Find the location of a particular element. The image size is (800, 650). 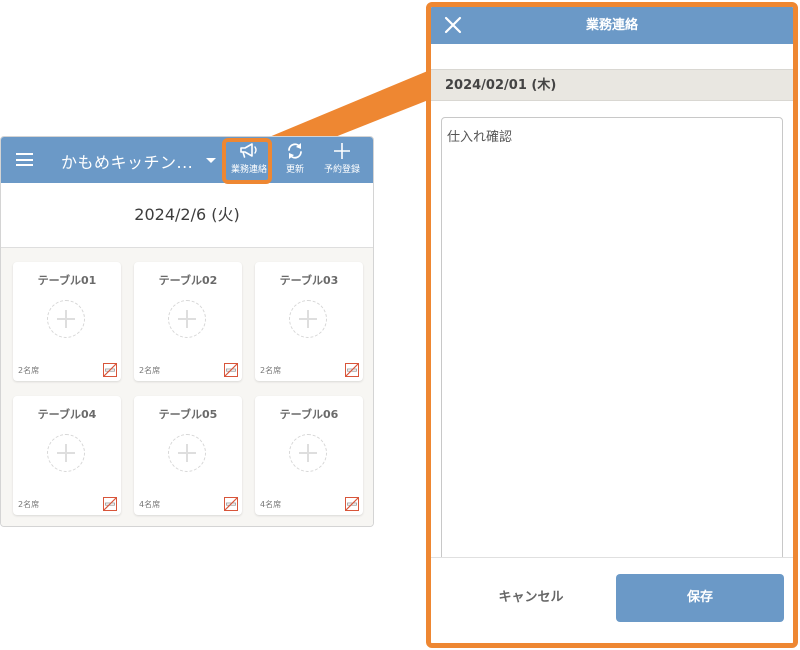

chevron-down-icon is located at coordinates (211, 160).